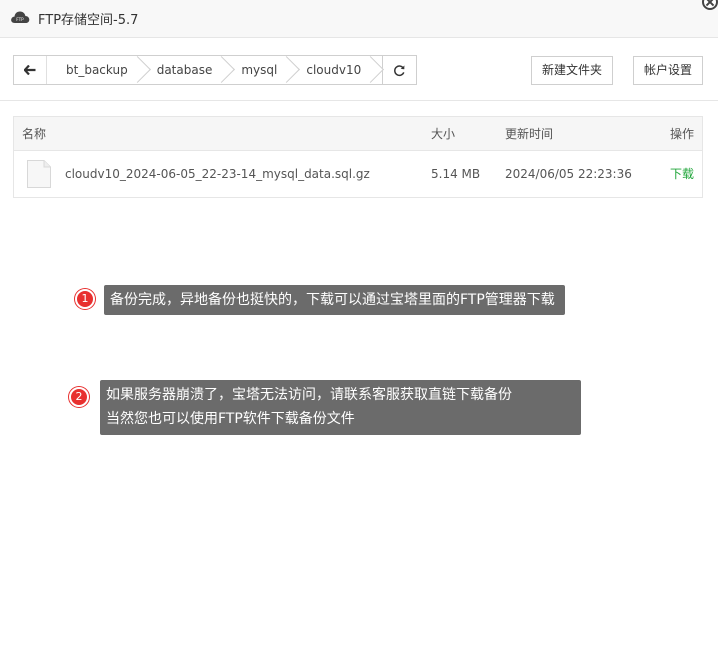 The image size is (718, 665). What do you see at coordinates (359, 100) in the screenshot?
I see `toolbar-divider` at bounding box center [359, 100].